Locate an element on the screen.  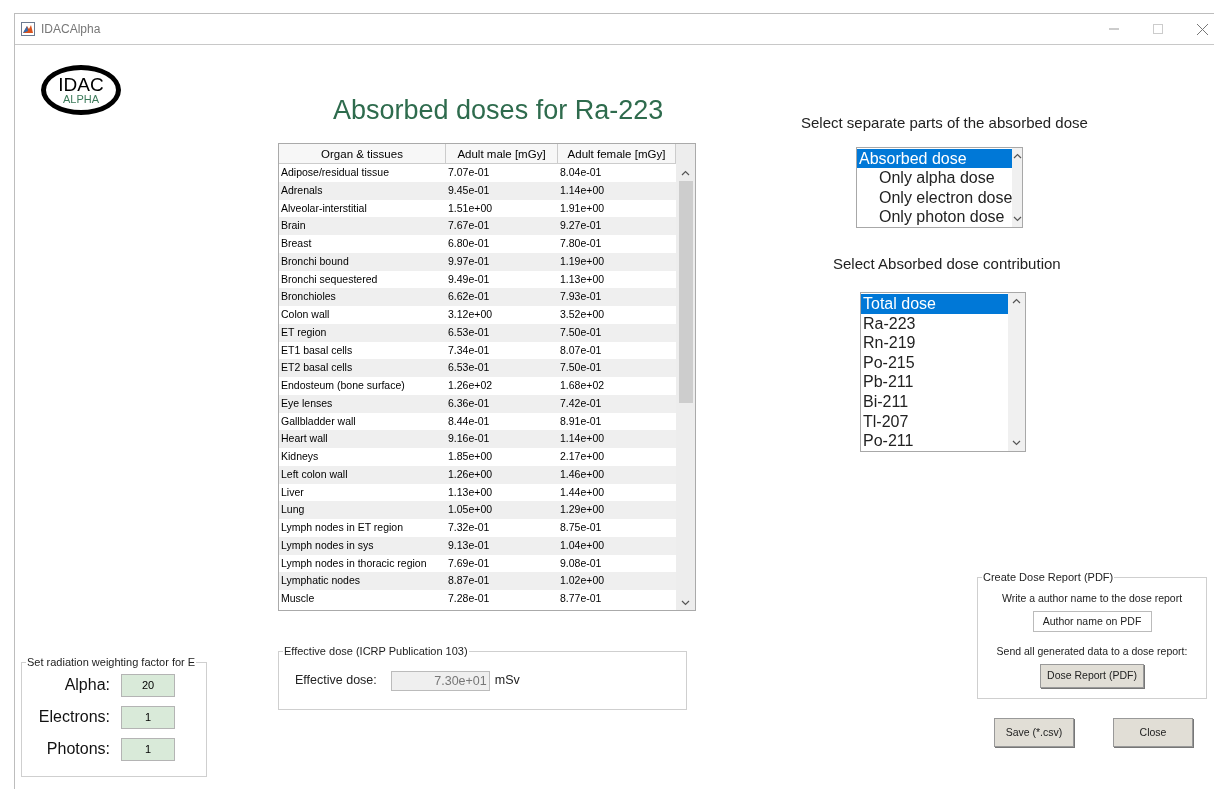
dialog-button: Close is located at coordinates (1153, 732).